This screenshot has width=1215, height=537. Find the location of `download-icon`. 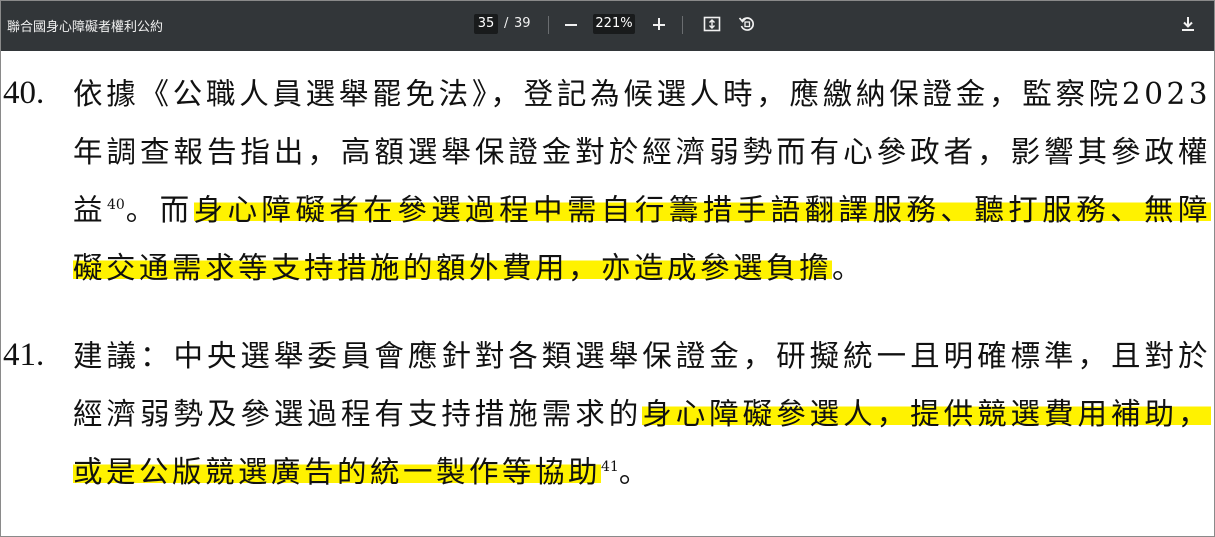

download-icon is located at coordinates (1188, 24).